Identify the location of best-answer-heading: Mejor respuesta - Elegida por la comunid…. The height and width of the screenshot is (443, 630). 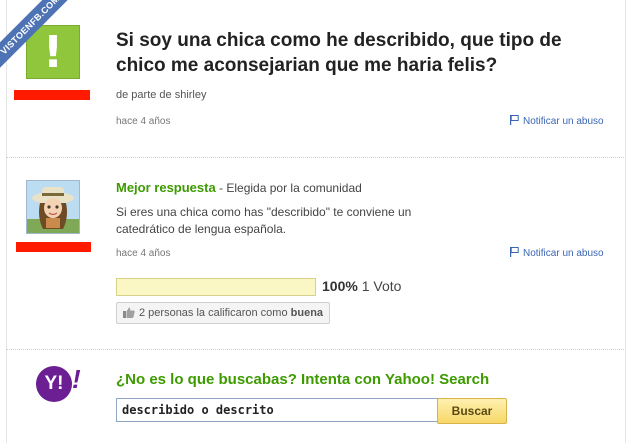
(239, 187).